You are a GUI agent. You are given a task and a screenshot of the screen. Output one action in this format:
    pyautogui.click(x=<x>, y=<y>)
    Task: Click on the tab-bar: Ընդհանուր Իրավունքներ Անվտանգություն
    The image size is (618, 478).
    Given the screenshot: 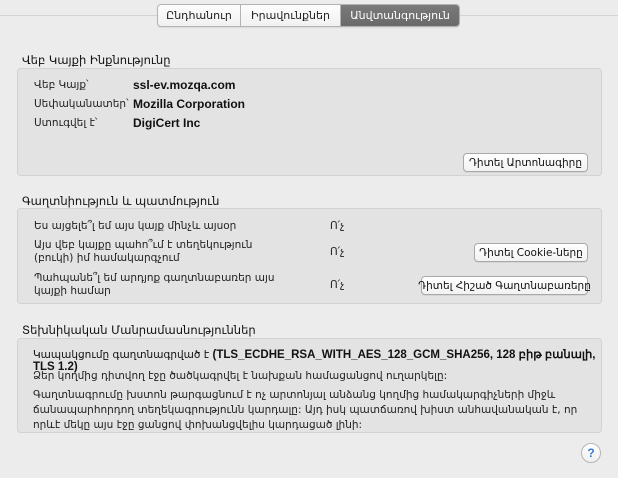 What is the action you would take?
    pyautogui.click(x=308, y=15)
    